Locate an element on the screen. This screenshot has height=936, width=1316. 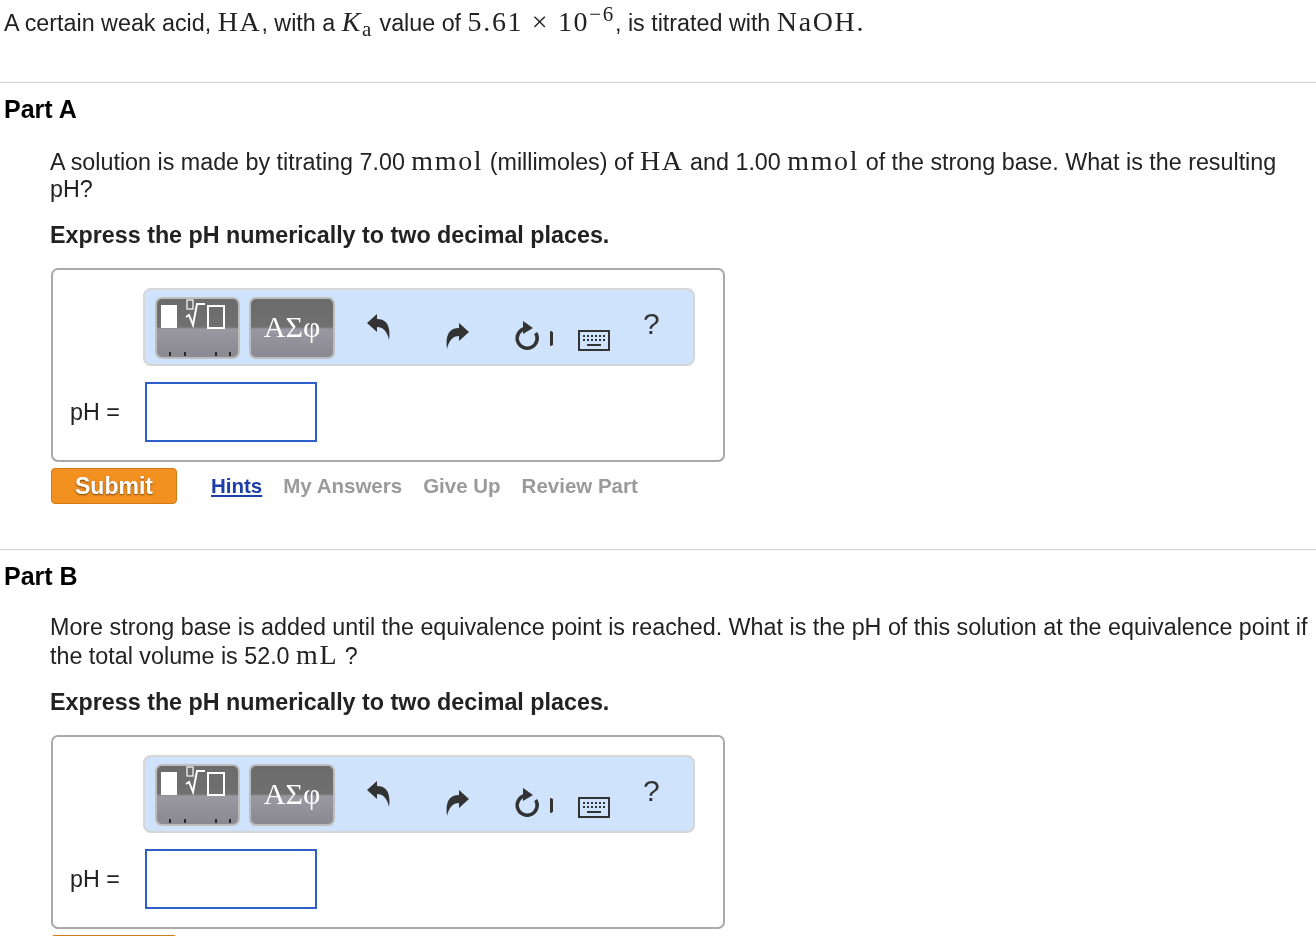
problem-statement: A certain weak acid, HA, with a K$_{a}$ value of 5.61 × 10$^{−6}$, is titrated with NaOH. is located at coordinates (434, 18).